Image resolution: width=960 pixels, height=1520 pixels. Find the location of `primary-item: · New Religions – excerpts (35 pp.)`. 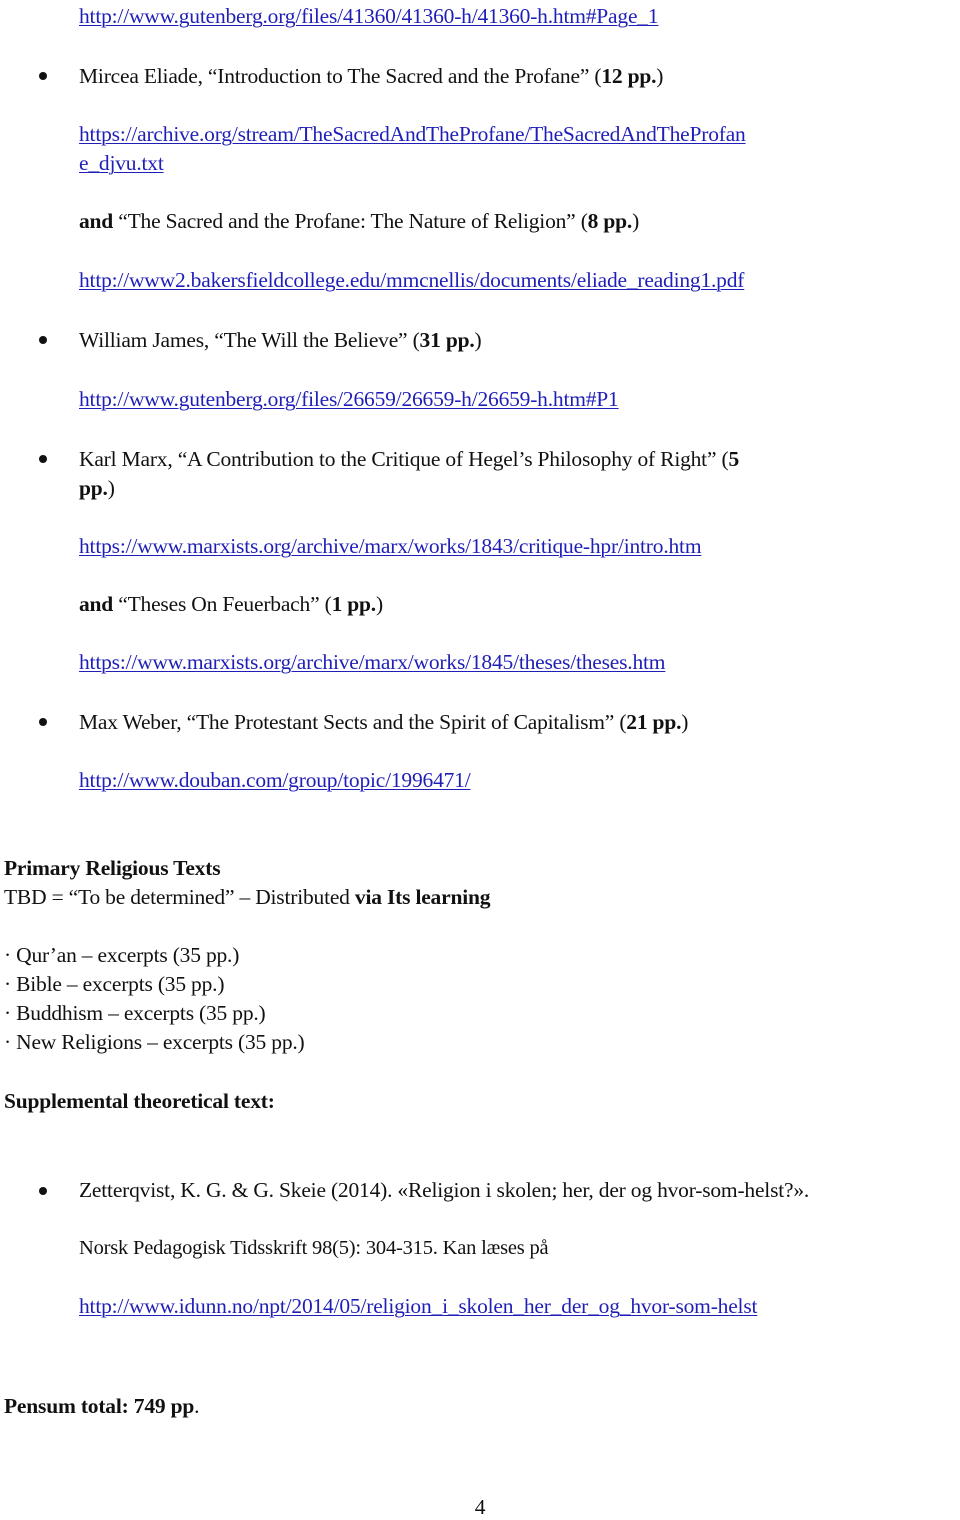

primary-item: · New Religions – excerpts (35 pp.) is located at coordinates (154, 1042).